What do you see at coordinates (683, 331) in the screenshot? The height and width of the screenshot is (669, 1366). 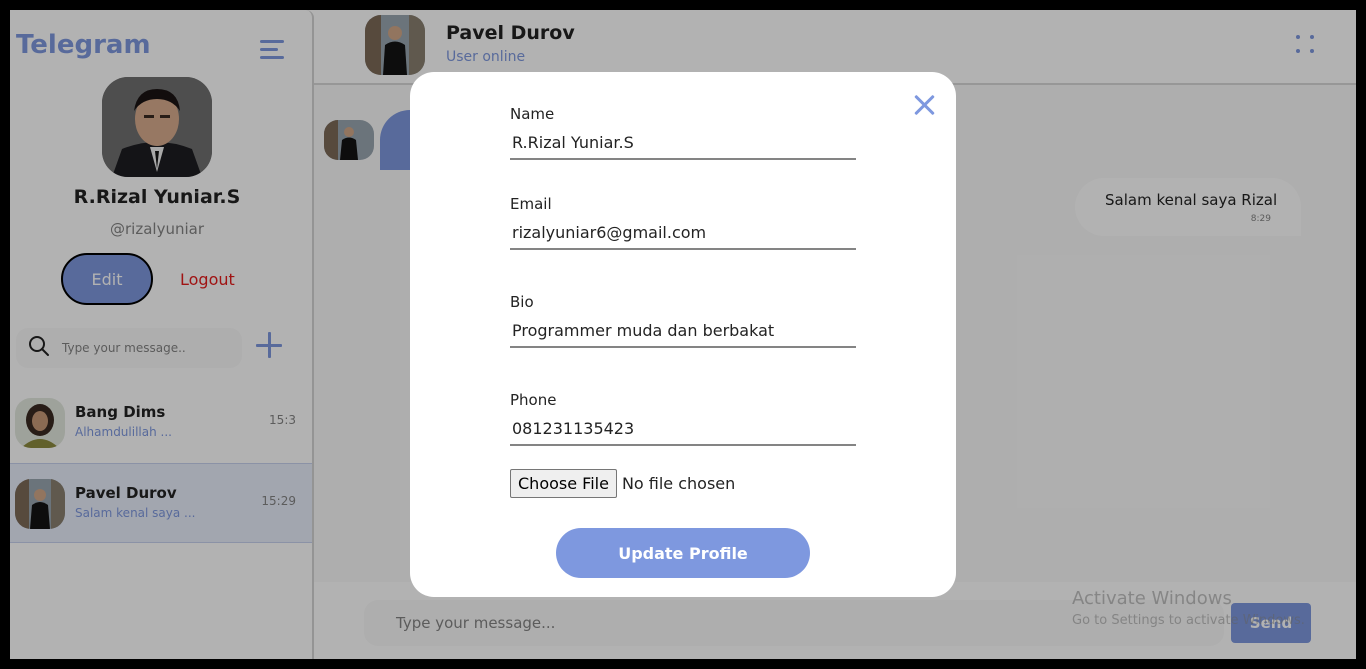 I see `bio-field: Programmer muda dan berbakat` at bounding box center [683, 331].